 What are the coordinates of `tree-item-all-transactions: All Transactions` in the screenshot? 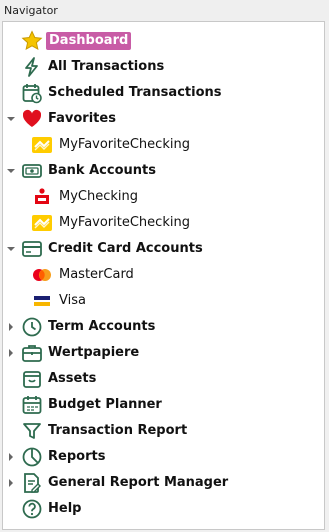 It's located at (163, 67).